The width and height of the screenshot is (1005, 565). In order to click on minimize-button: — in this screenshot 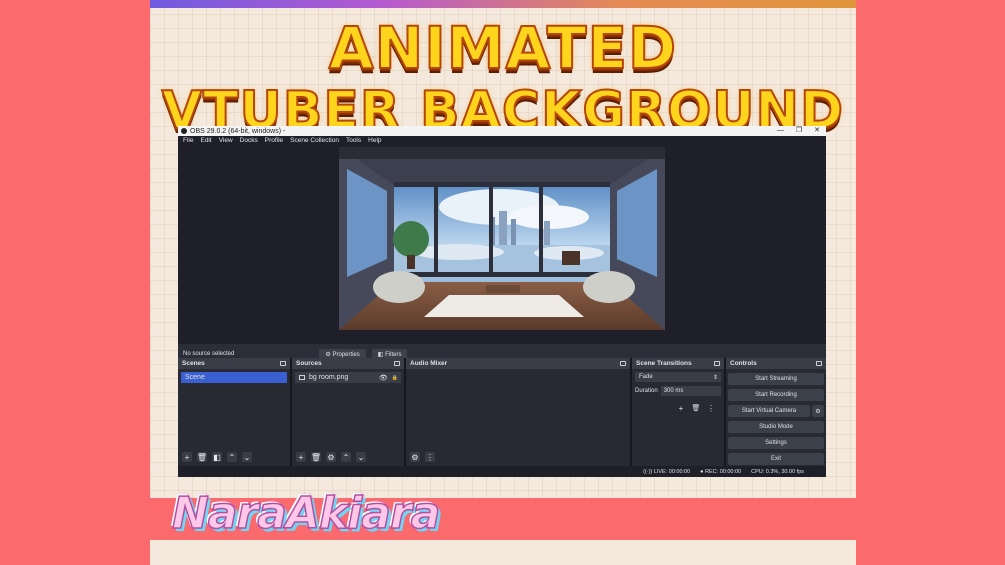, I will do `click(780, 131)`.